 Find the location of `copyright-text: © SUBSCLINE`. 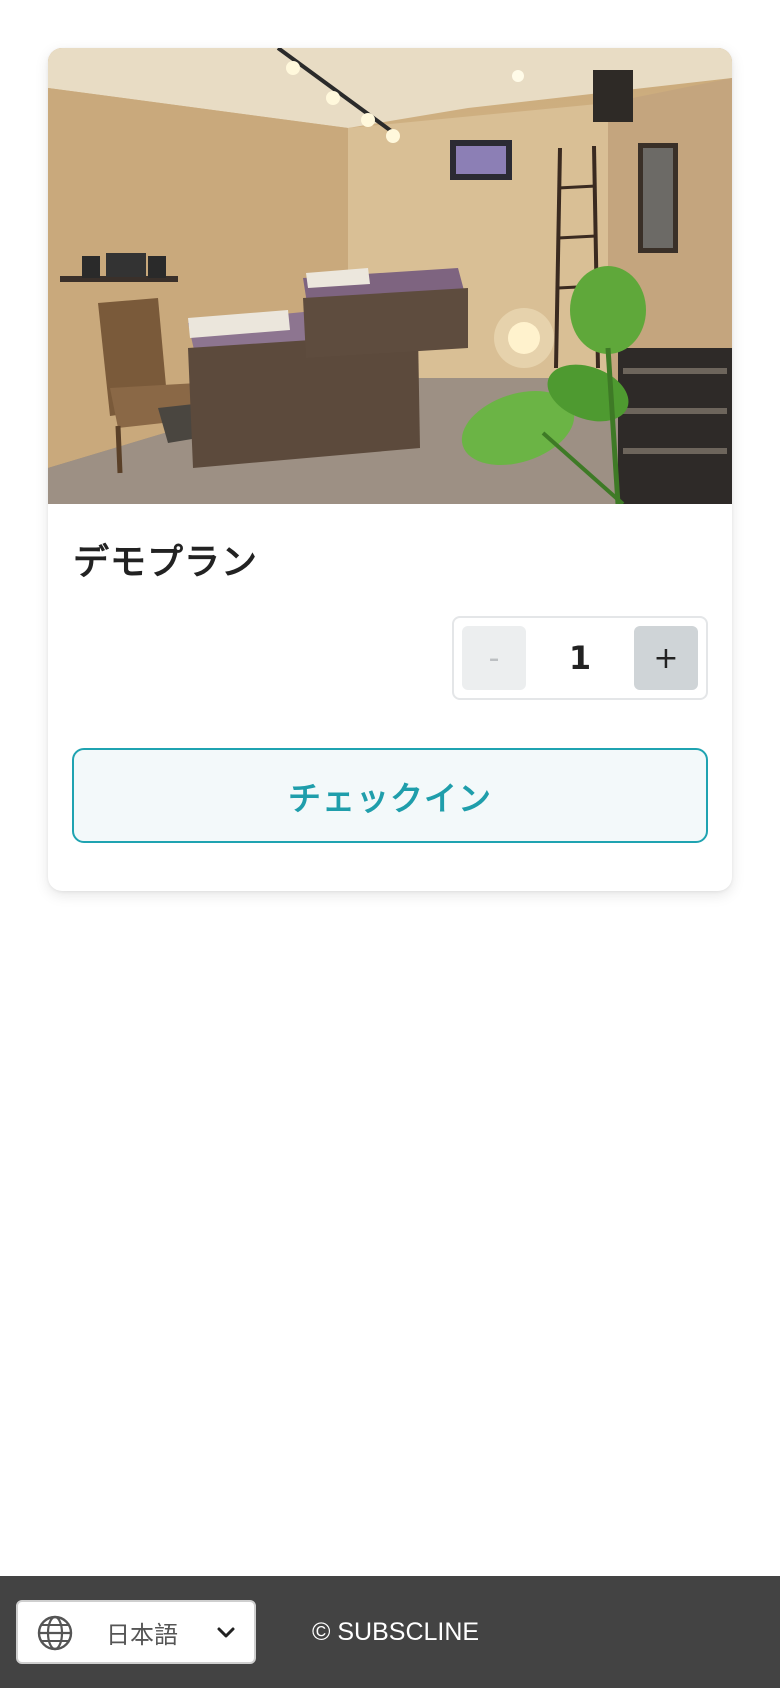

copyright-text: © SUBSCLINE is located at coordinates (396, 1631).